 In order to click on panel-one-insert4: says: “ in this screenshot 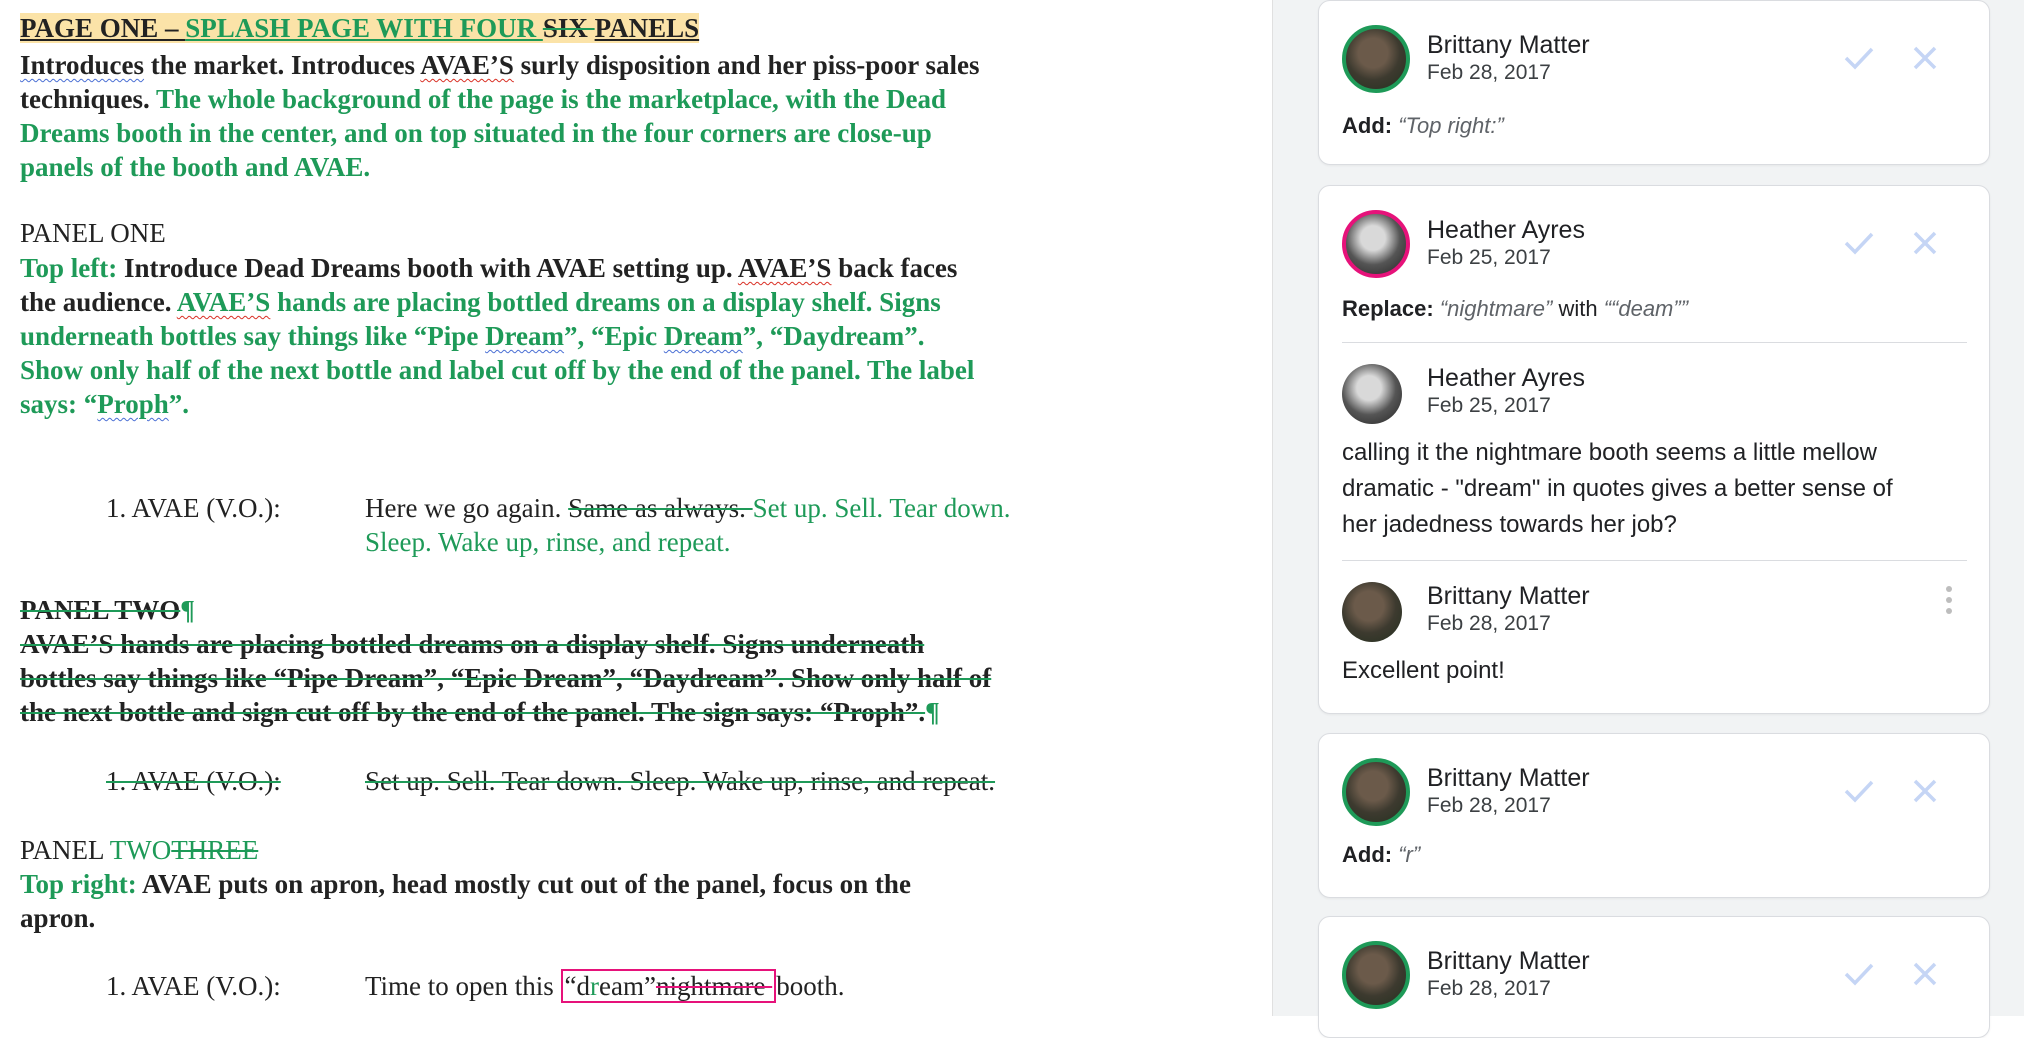, I will do `click(59, 404)`.